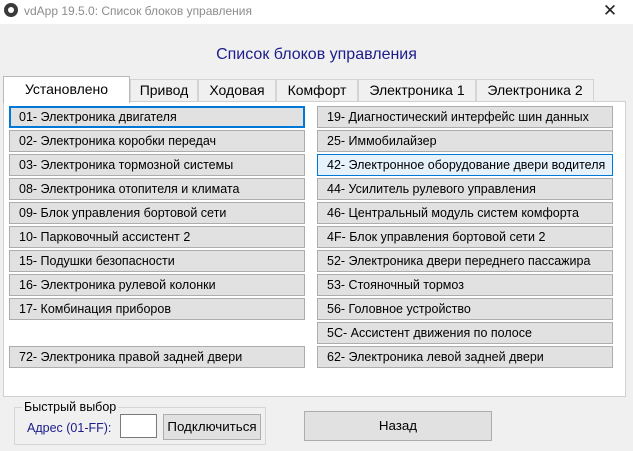 This screenshot has width=633, height=451. What do you see at coordinates (465, 213) in the screenshot?
I see `module-button-46: 46- Центральный модуль систем комфорта` at bounding box center [465, 213].